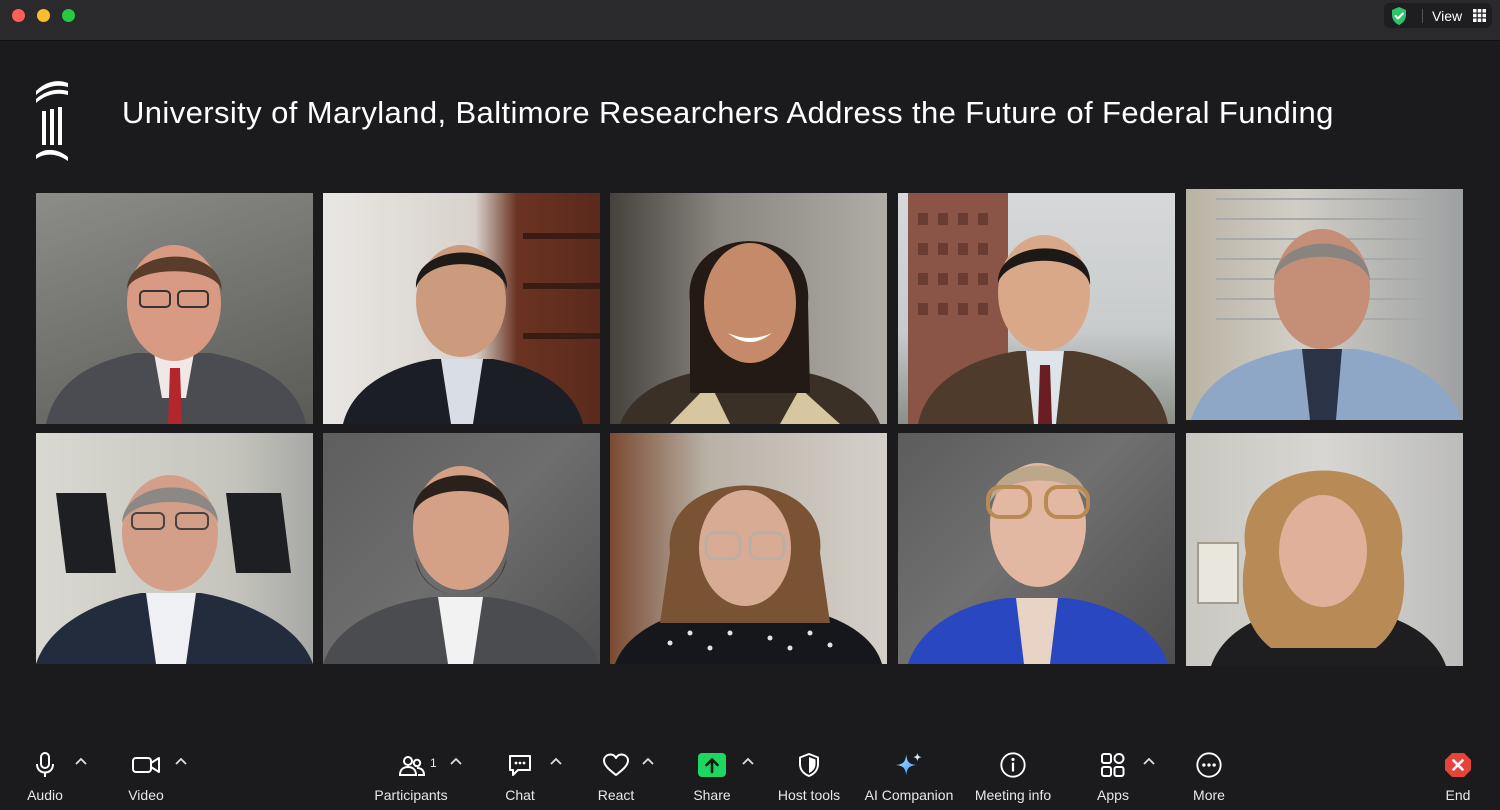 The height and width of the screenshot is (810, 1500). What do you see at coordinates (1458, 765) in the screenshot?
I see `end-call-icon` at bounding box center [1458, 765].